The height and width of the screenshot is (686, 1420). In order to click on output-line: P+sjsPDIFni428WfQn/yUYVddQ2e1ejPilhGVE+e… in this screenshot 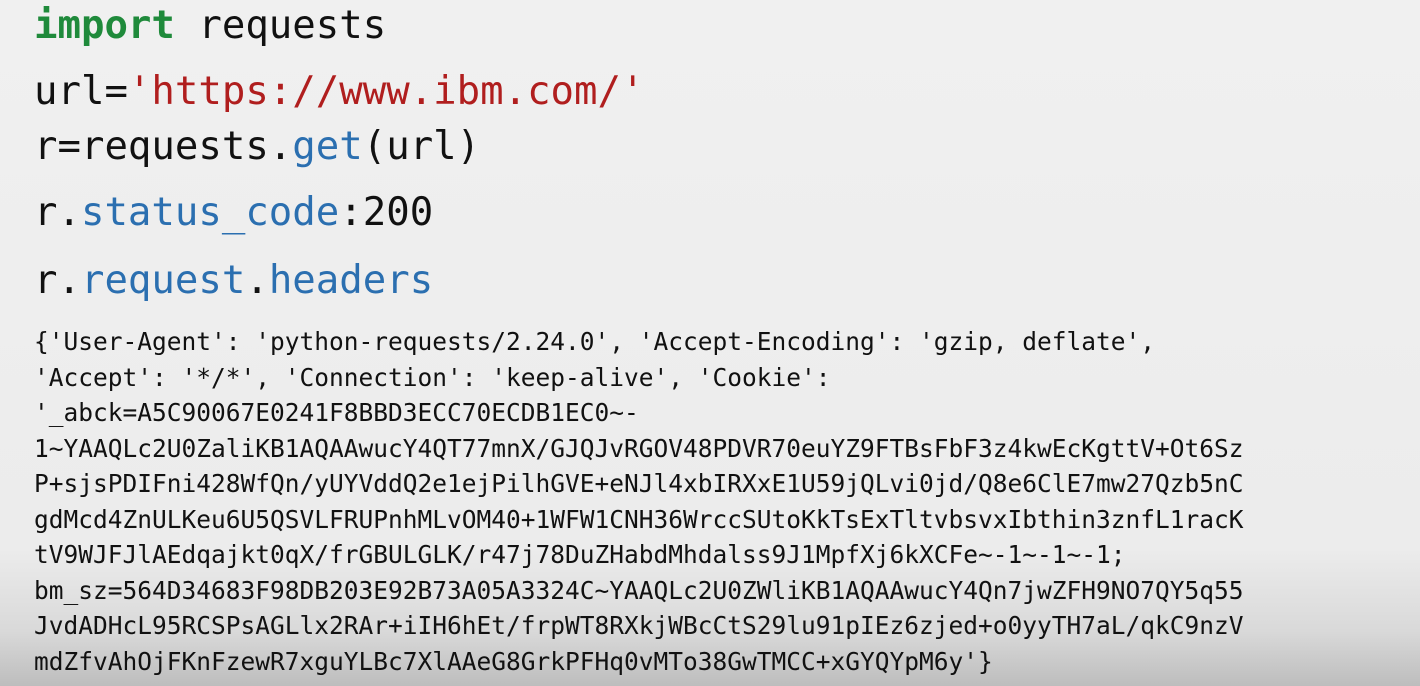, I will do `click(639, 483)`.